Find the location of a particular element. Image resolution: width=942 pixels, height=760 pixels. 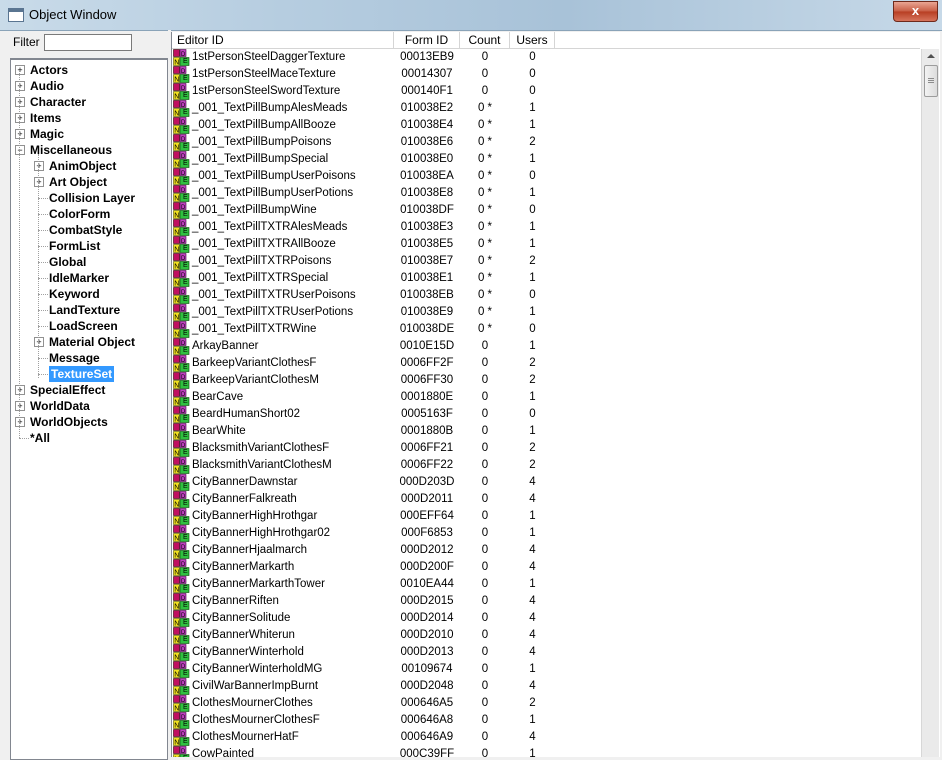

table-row: N E D BearCave 0001880E 0 1 is located at coordinates (546, 397).